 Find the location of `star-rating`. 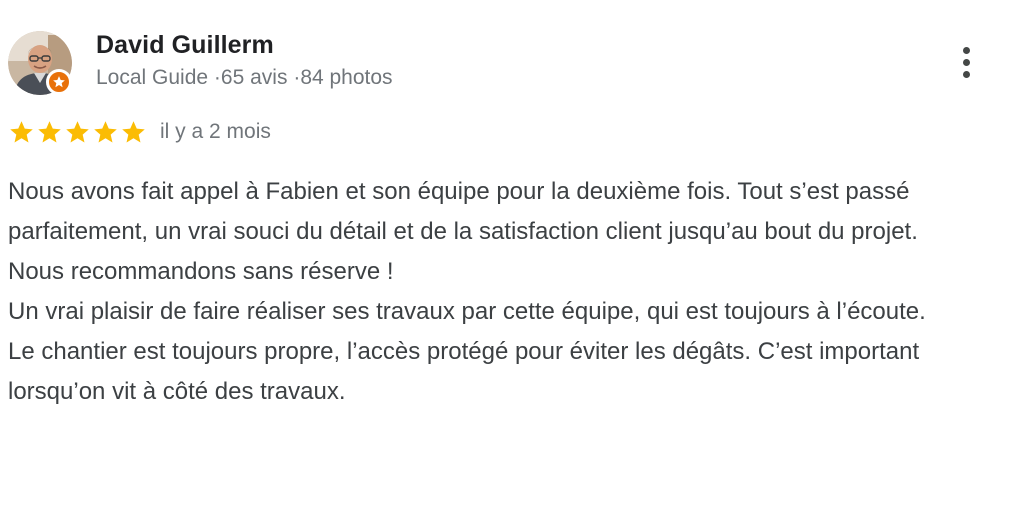

star-rating is located at coordinates (77, 133).